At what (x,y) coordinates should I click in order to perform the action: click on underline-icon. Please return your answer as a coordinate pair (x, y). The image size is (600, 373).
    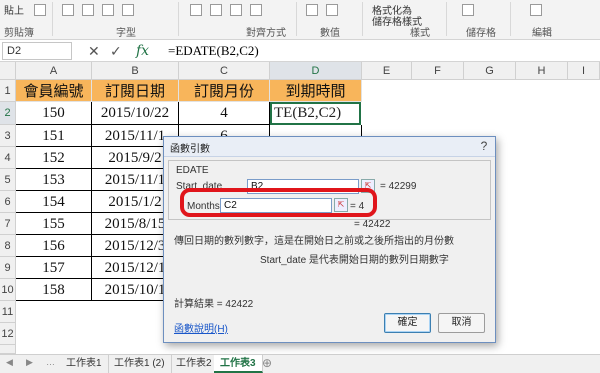
    Looking at the image, I should click on (68, 10).